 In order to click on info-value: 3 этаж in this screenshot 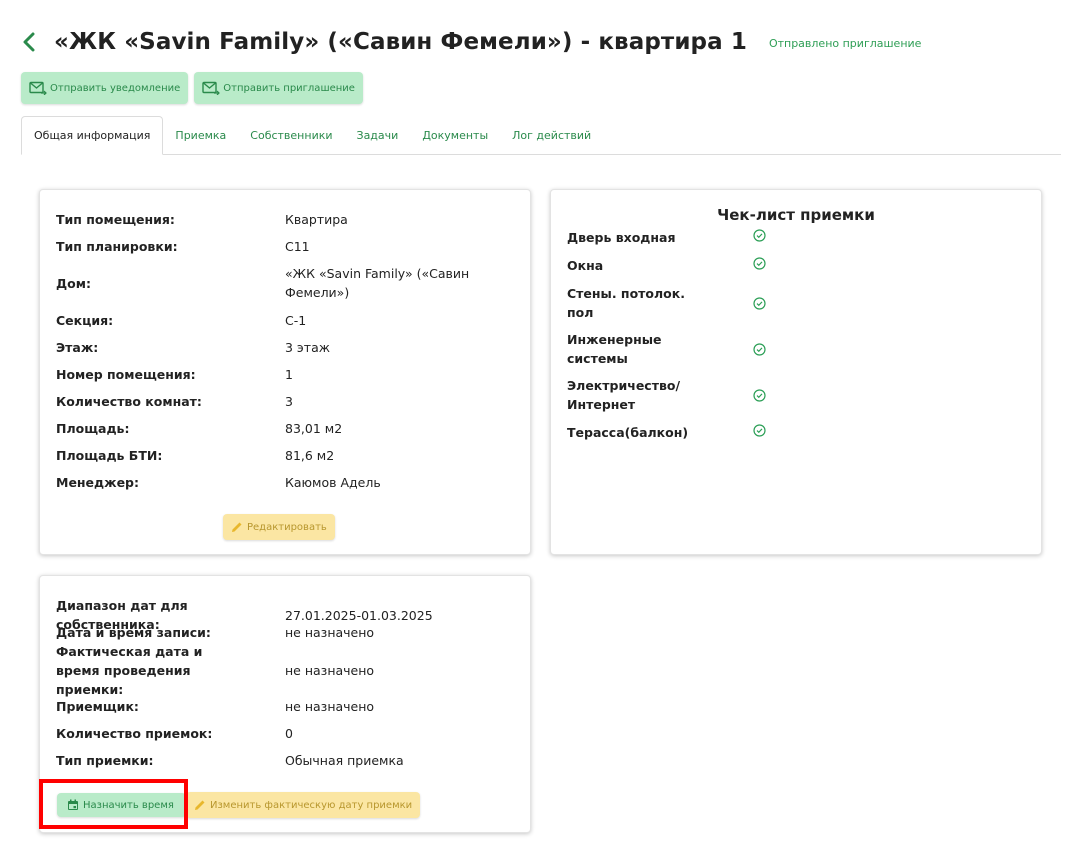, I will do `click(307, 347)`.